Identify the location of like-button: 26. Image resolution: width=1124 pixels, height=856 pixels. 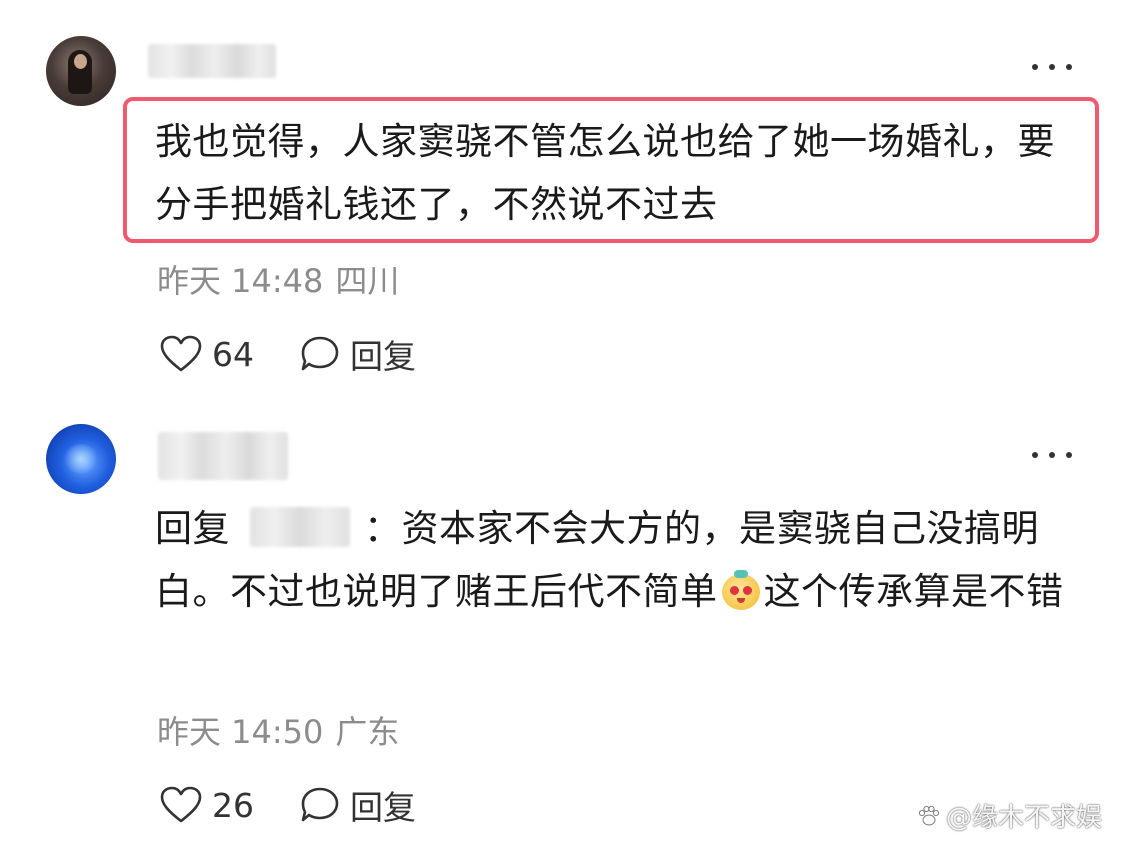
(207, 805).